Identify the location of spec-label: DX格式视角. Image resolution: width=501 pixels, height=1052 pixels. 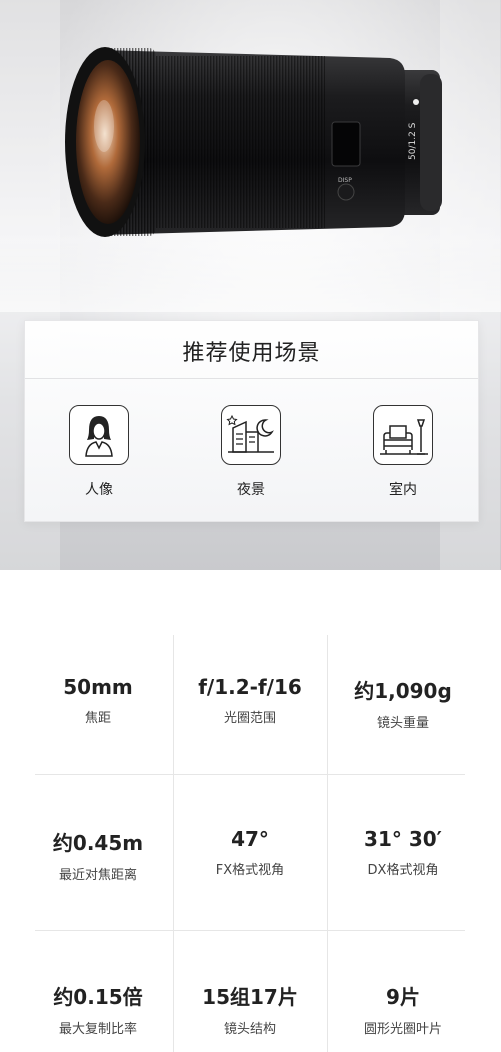
(403, 870).